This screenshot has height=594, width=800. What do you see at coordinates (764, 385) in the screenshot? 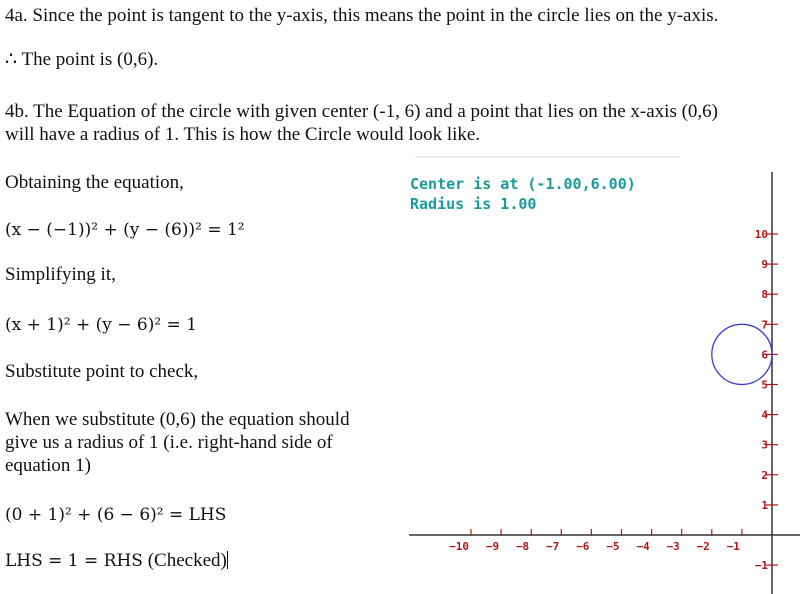
I see `y-tick-label: 5` at bounding box center [764, 385].